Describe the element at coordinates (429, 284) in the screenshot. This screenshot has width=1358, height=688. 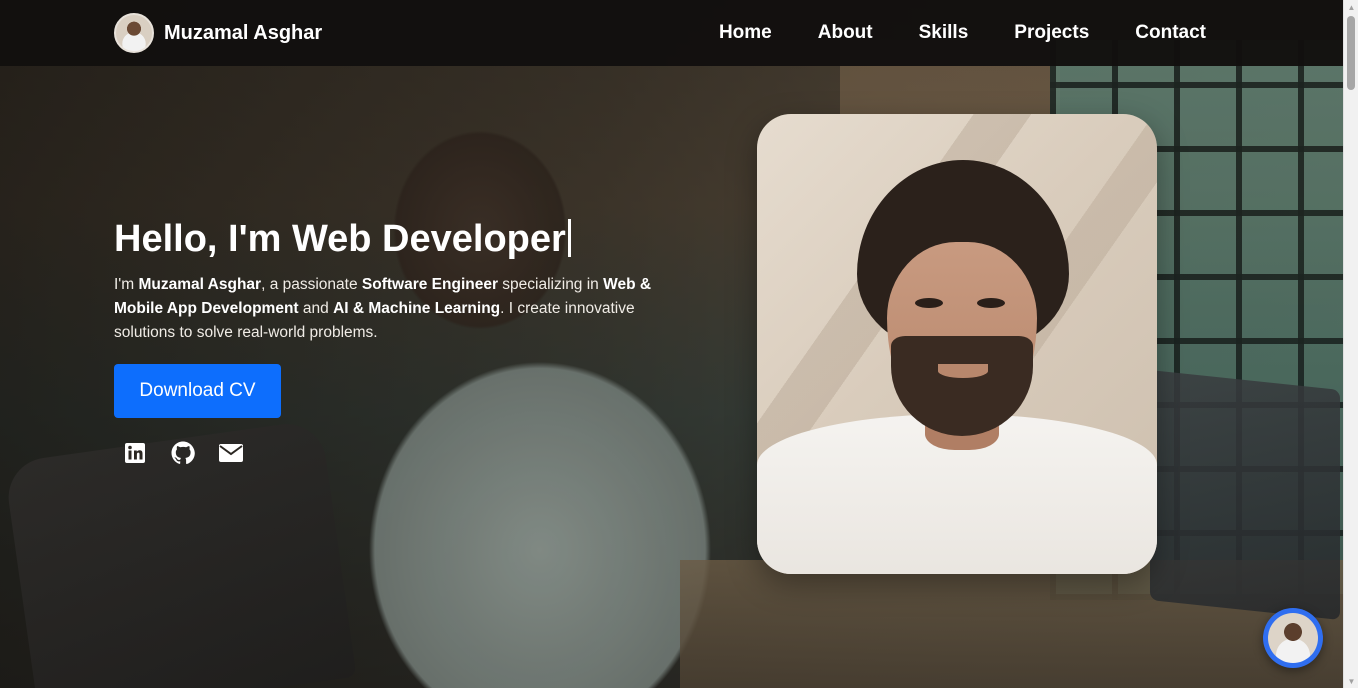
I see `desc-role: Software Engineer` at that location.